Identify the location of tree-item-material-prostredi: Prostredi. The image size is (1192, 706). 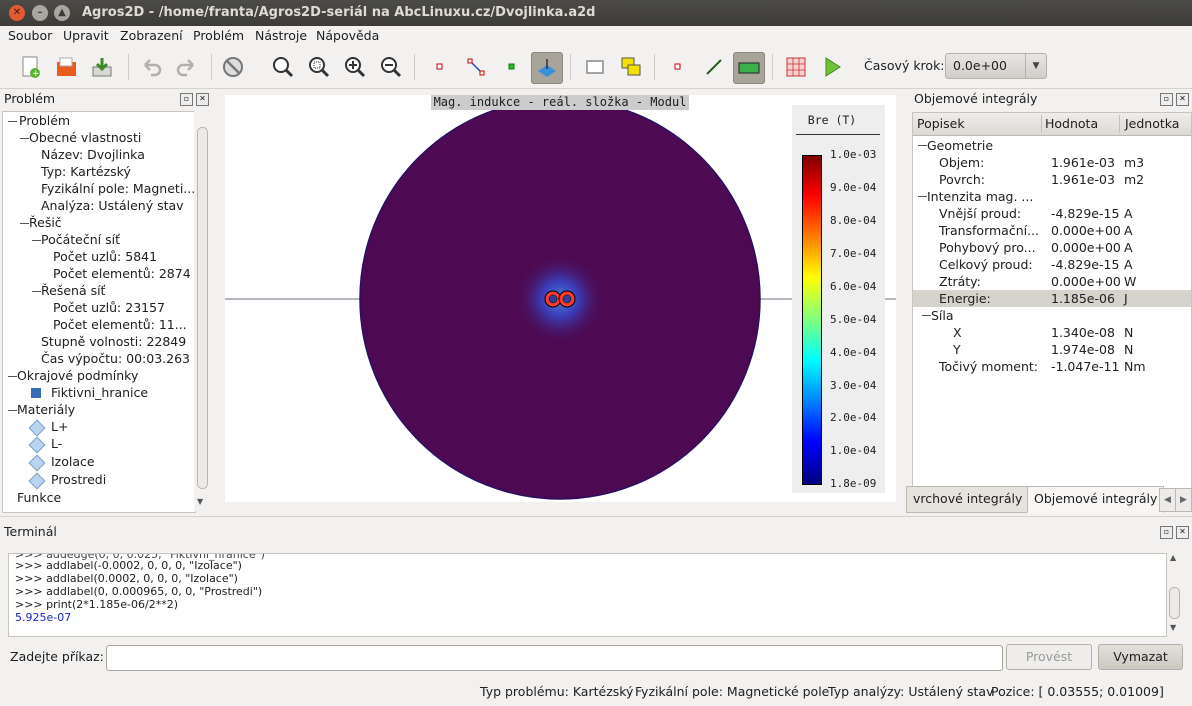
(78, 479).